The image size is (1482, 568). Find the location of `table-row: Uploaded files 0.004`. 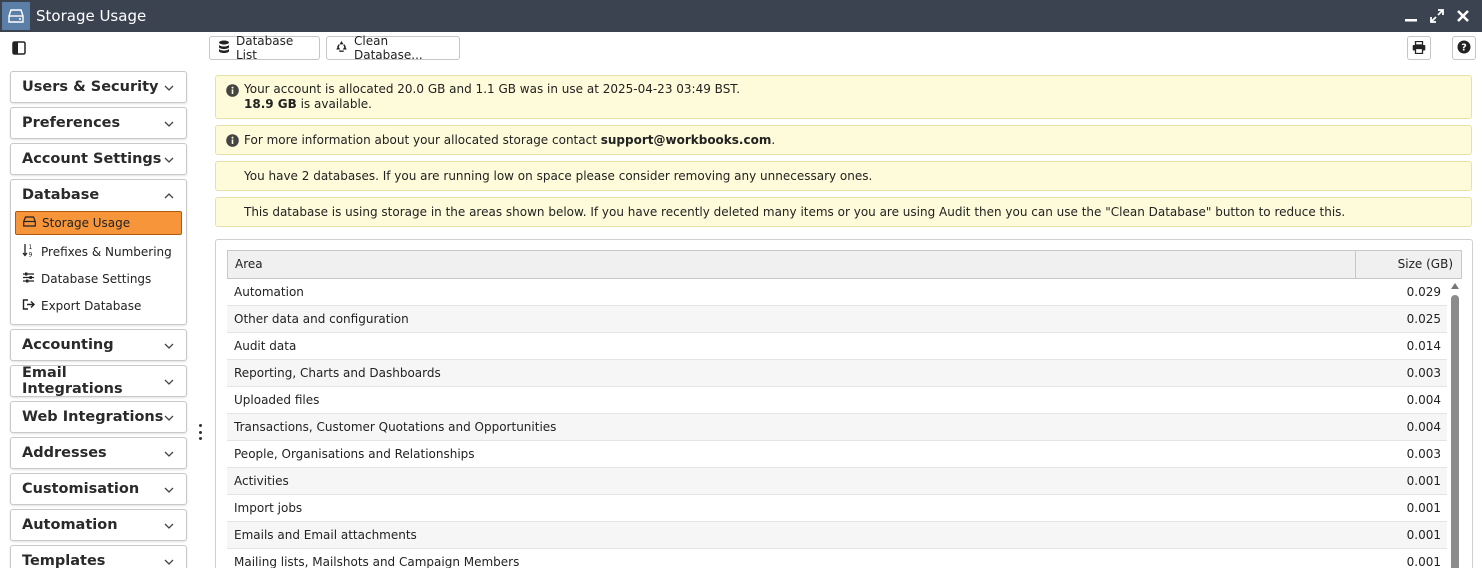

table-row: Uploaded files 0.004 is located at coordinates (837, 400).